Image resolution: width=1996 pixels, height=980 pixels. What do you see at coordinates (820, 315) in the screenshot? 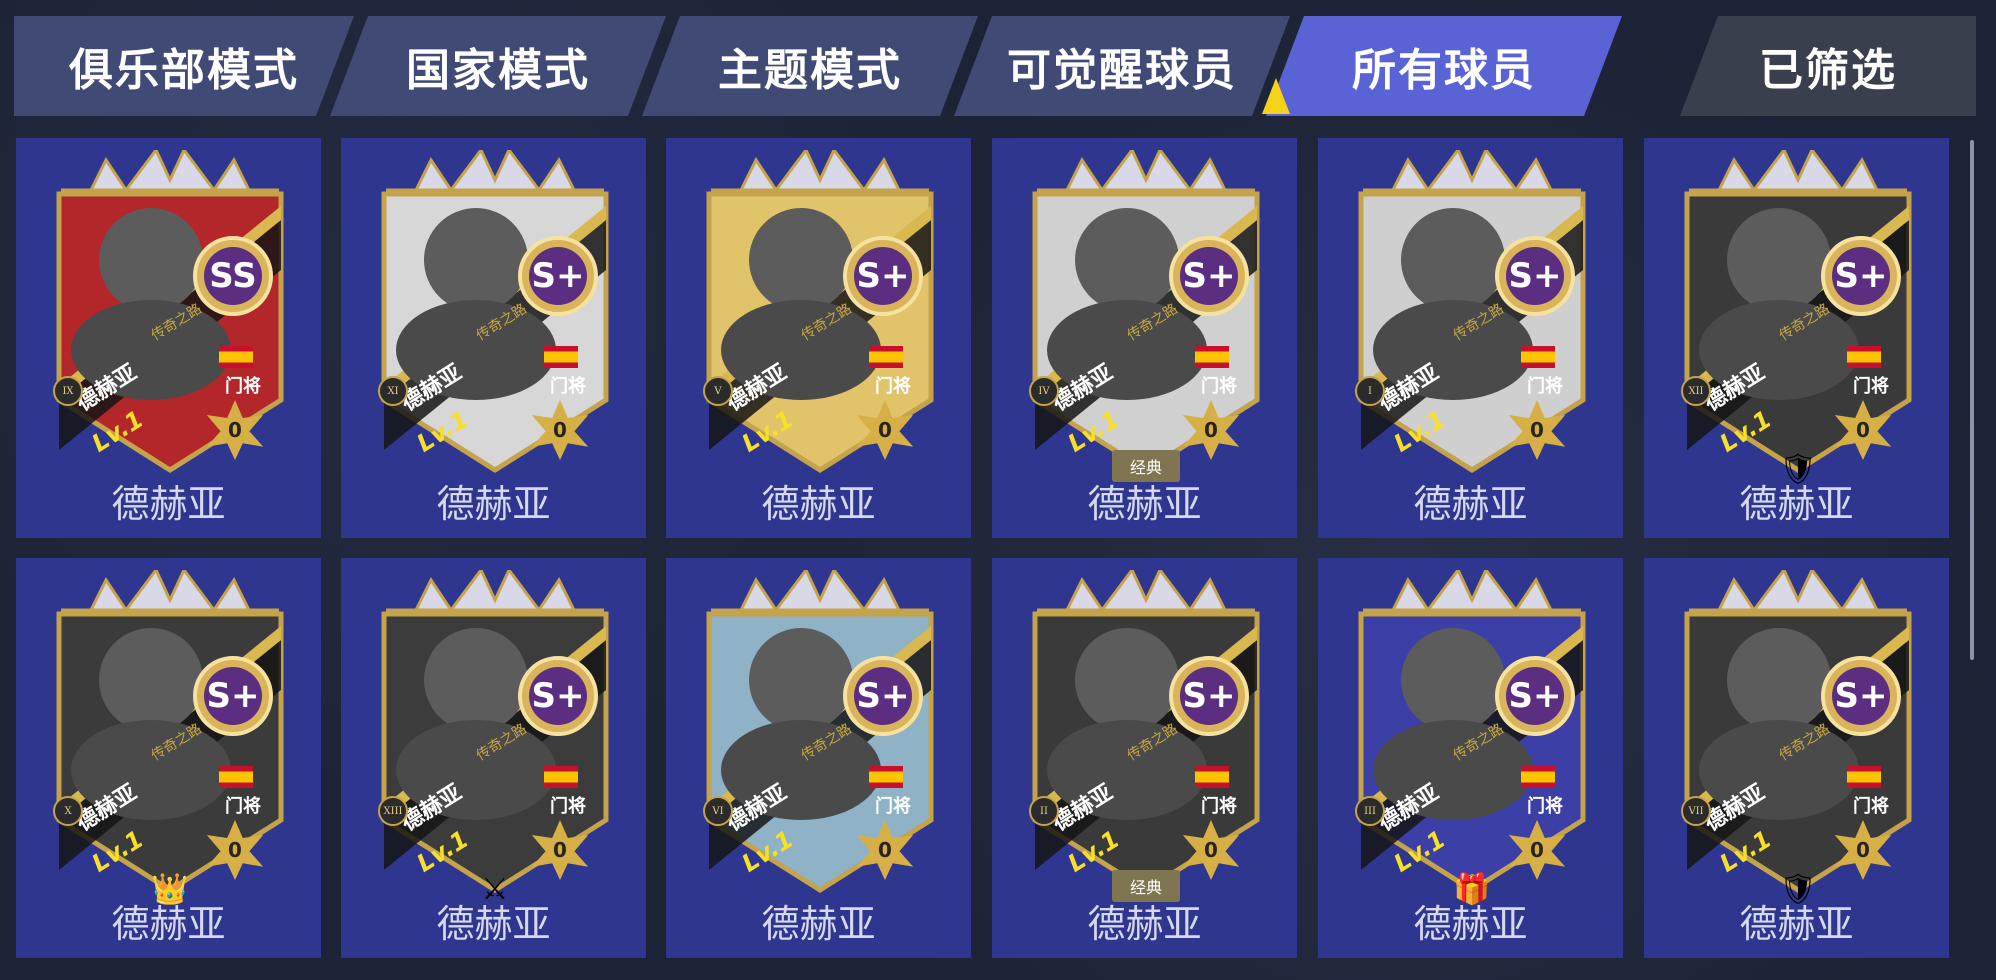
I see `player-card-art: S+ 门将 0 传奇之路 德赫亚 Lv.1 V` at bounding box center [820, 315].